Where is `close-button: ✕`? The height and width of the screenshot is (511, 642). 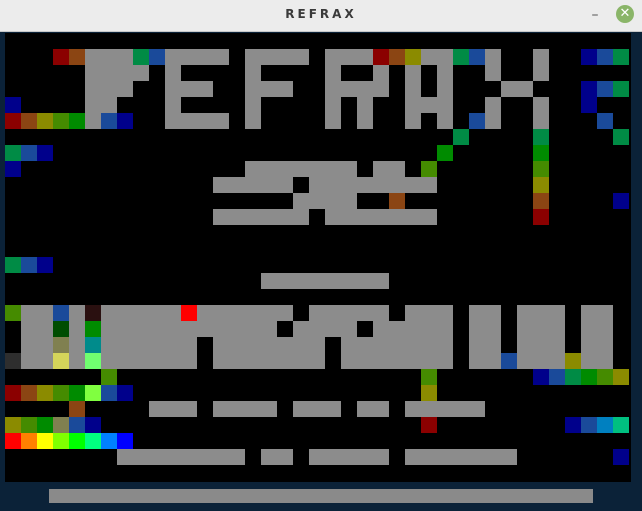 close-button: ✕ is located at coordinates (625, 14).